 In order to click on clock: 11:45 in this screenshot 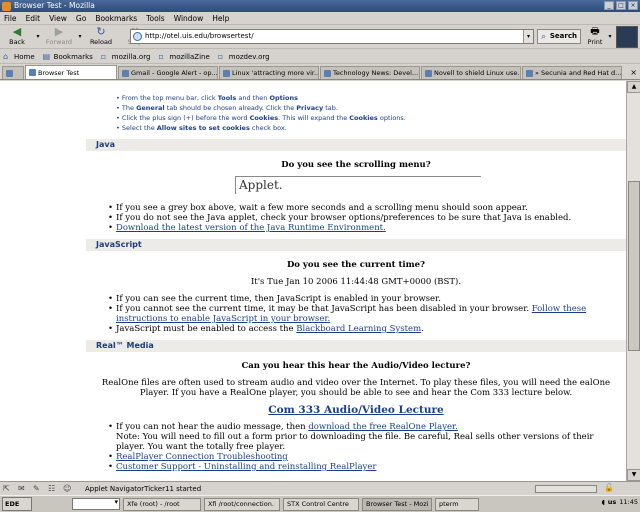, I will do `click(628, 502)`.